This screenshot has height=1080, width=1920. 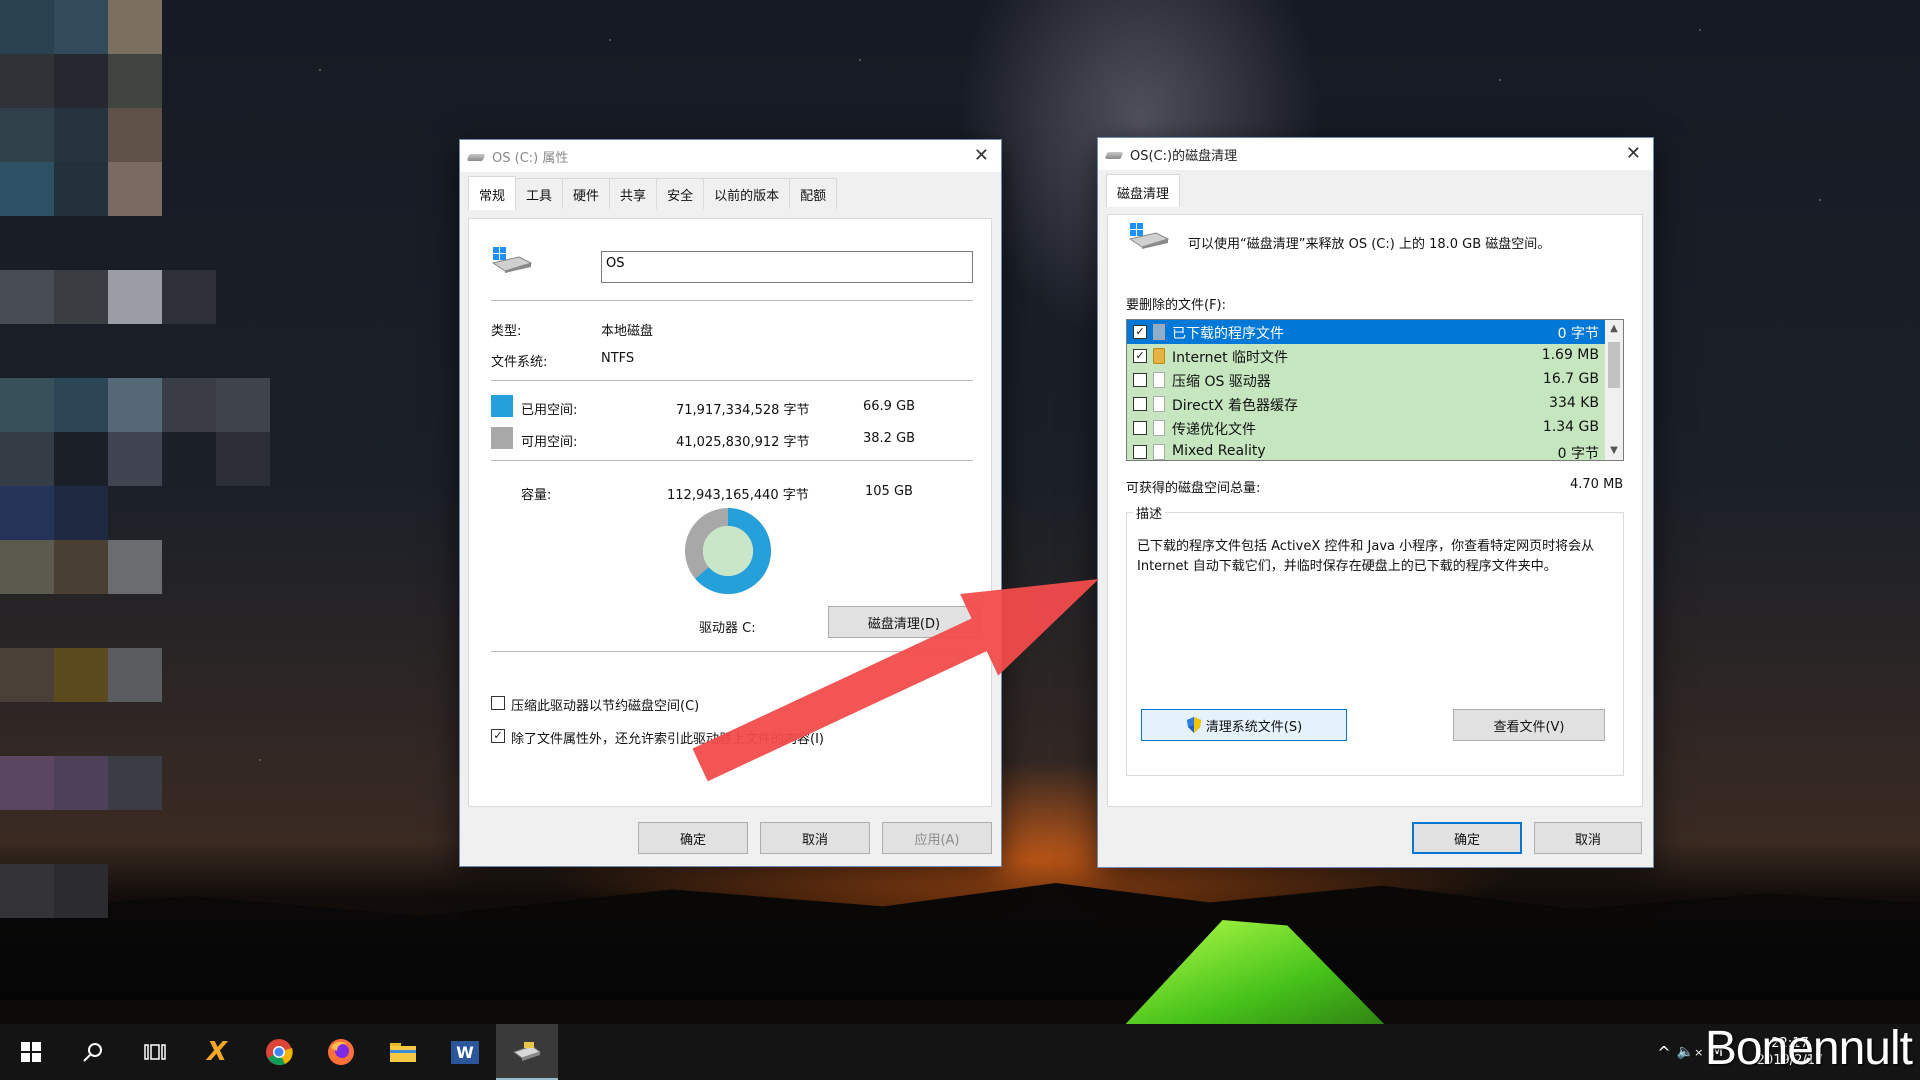 I want to click on watermark-text: Bonennult, so click(x=1808, y=1048).